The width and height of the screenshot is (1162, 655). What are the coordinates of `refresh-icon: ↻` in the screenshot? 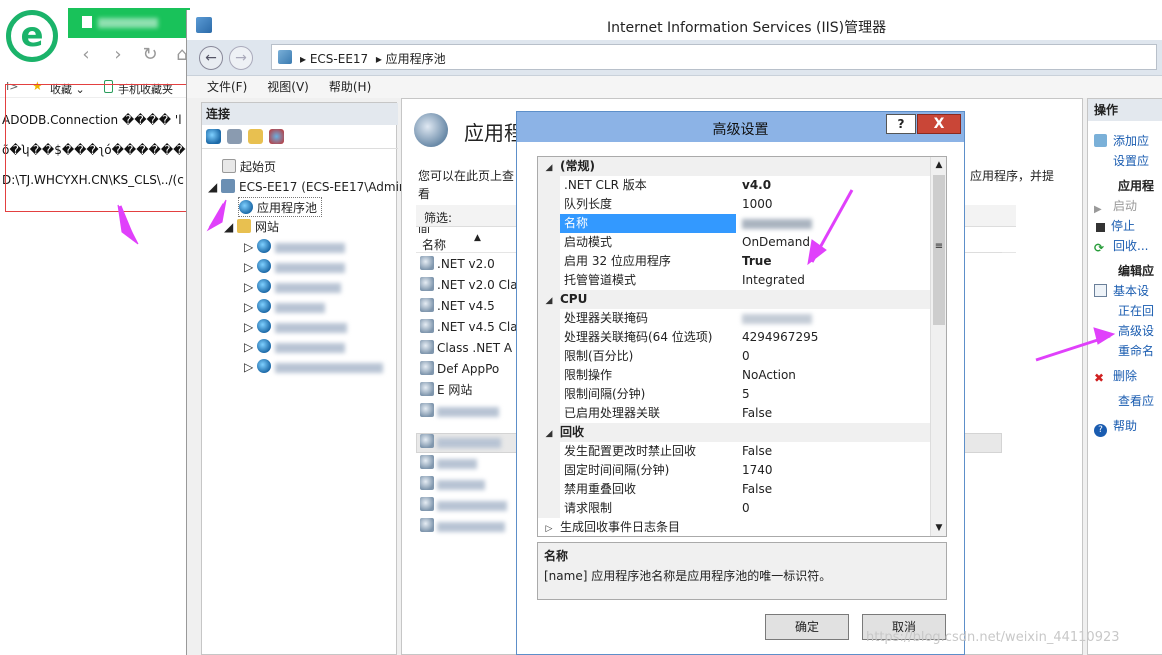 It's located at (150, 54).